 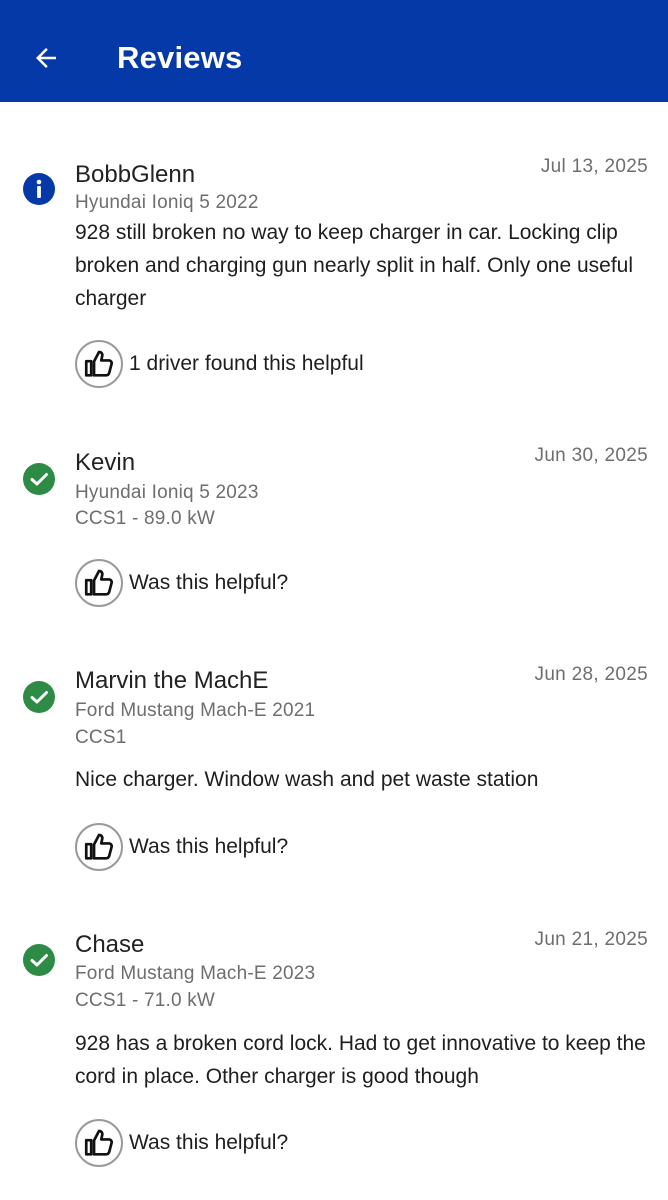 I want to click on review-author: Kevin, so click(x=105, y=462).